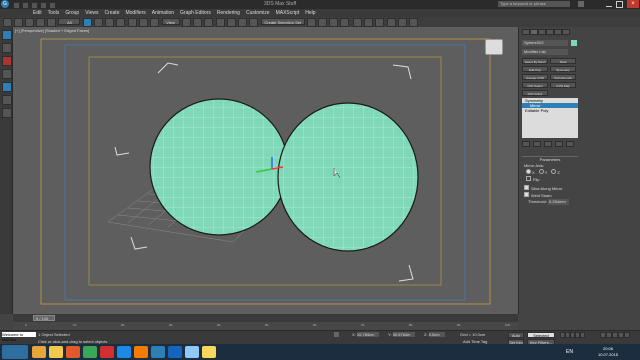  Describe the element at coordinates (186, 22) in the screenshot. I see `pivot-center-icon` at that location.